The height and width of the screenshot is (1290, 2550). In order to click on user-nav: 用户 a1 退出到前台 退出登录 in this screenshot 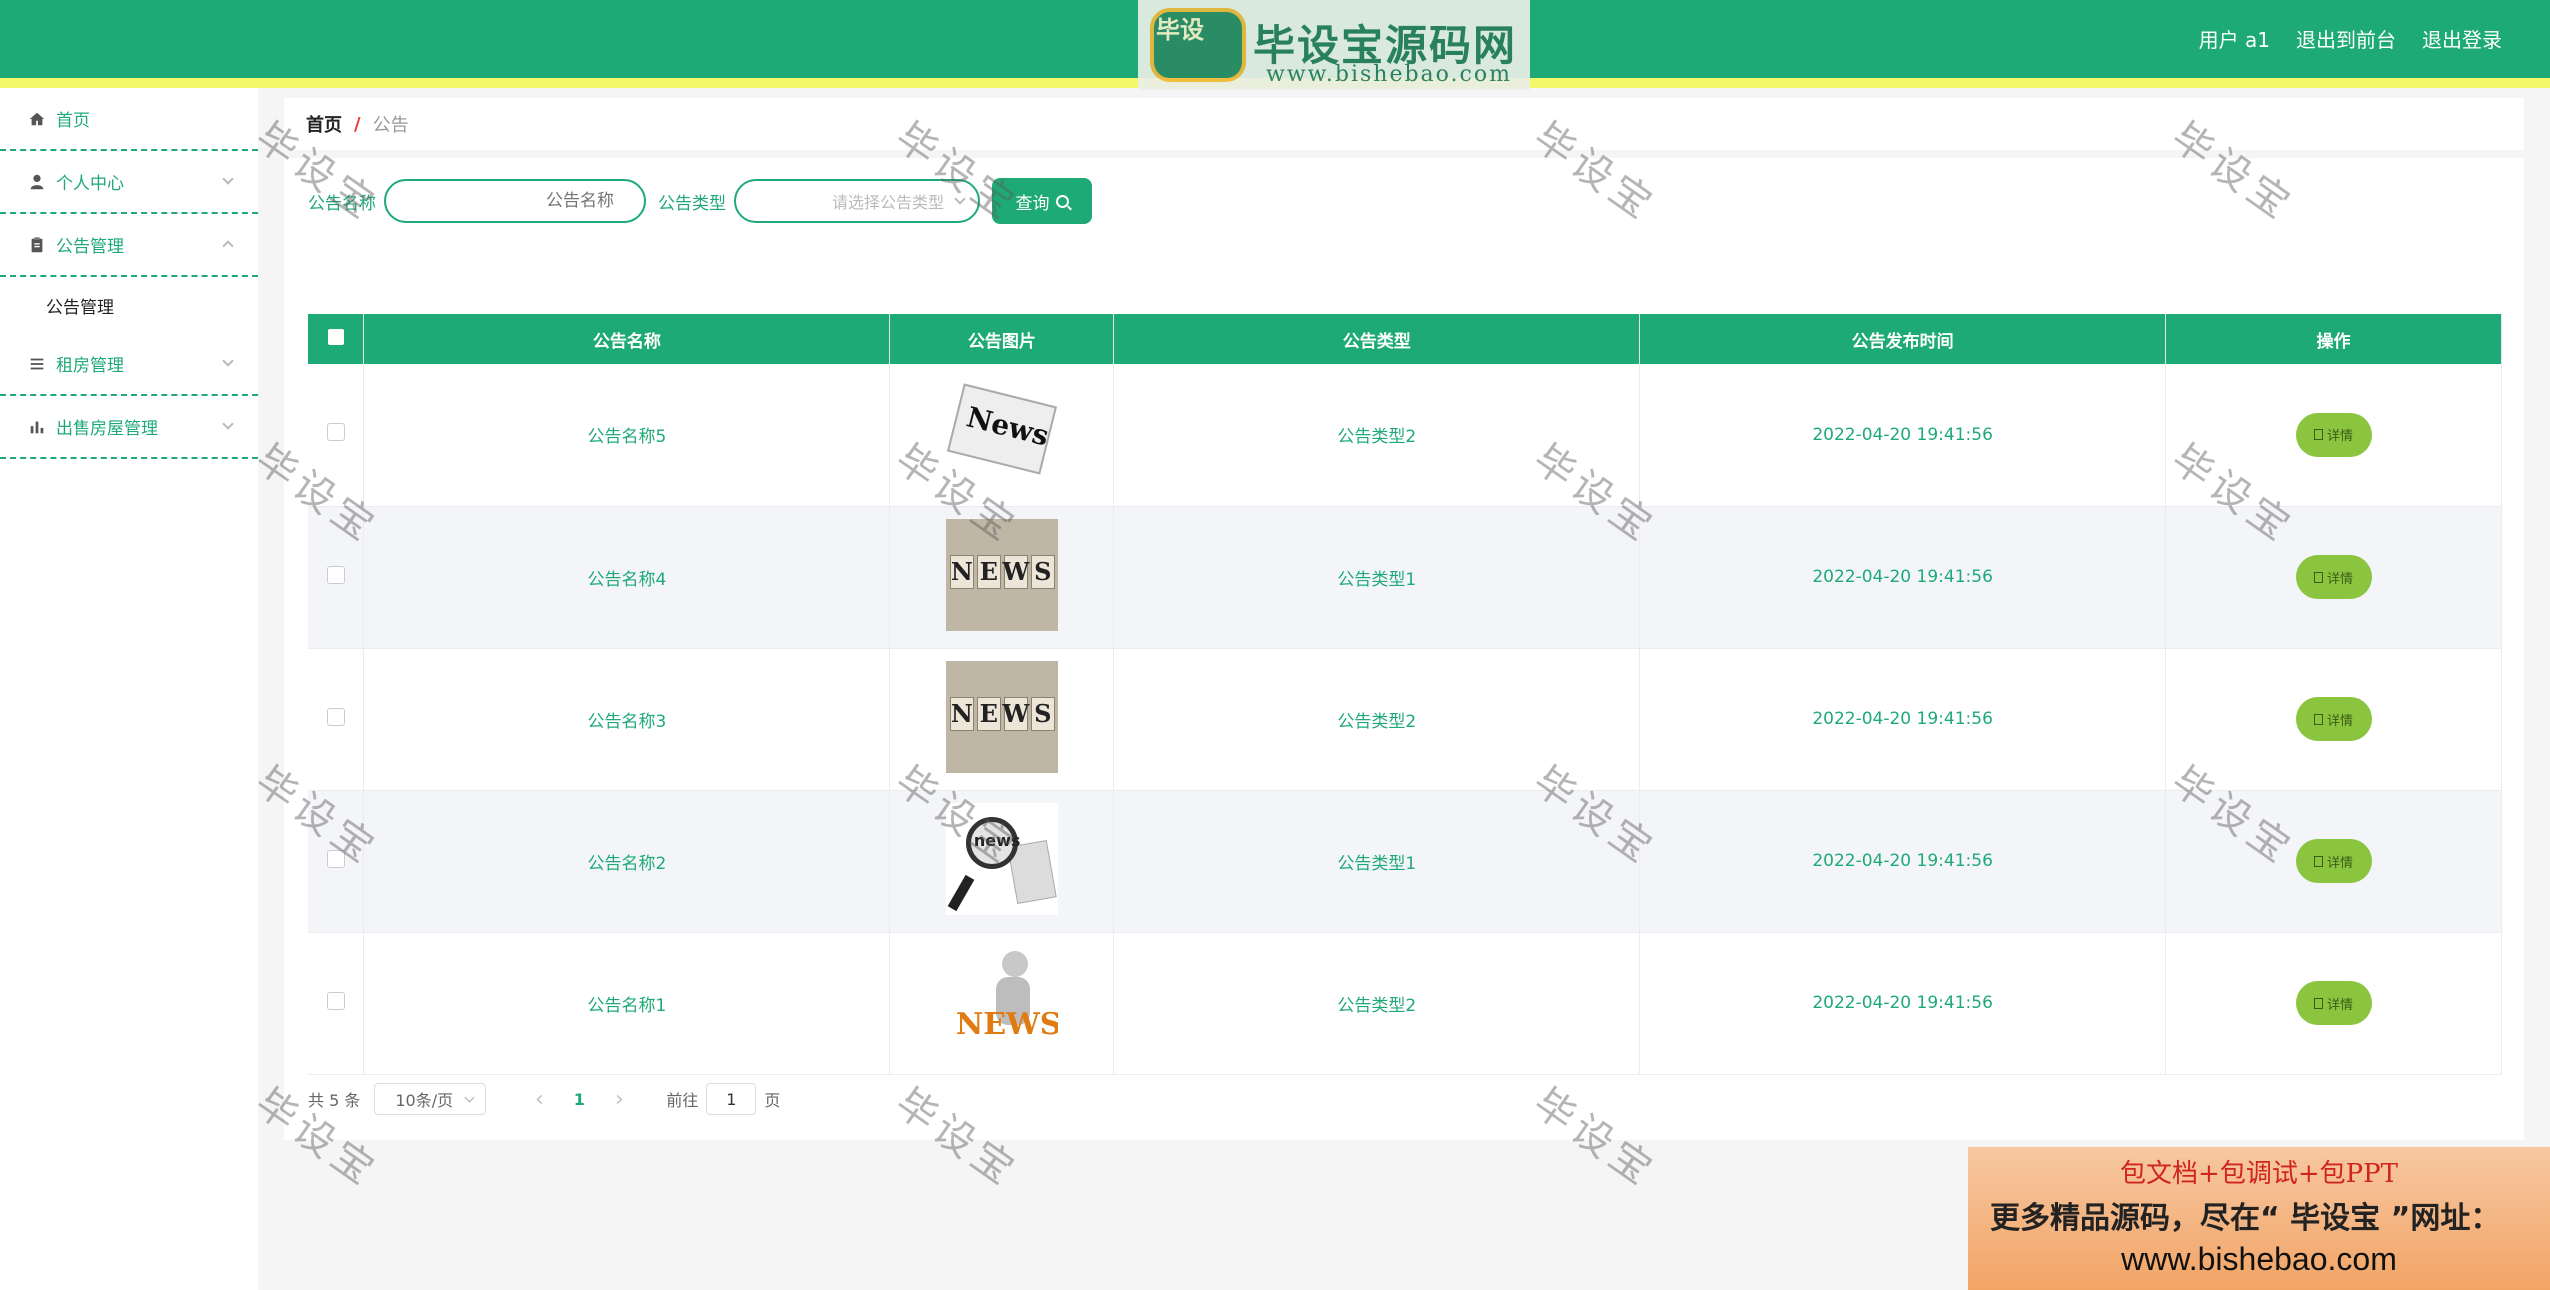, I will do `click(2350, 38)`.